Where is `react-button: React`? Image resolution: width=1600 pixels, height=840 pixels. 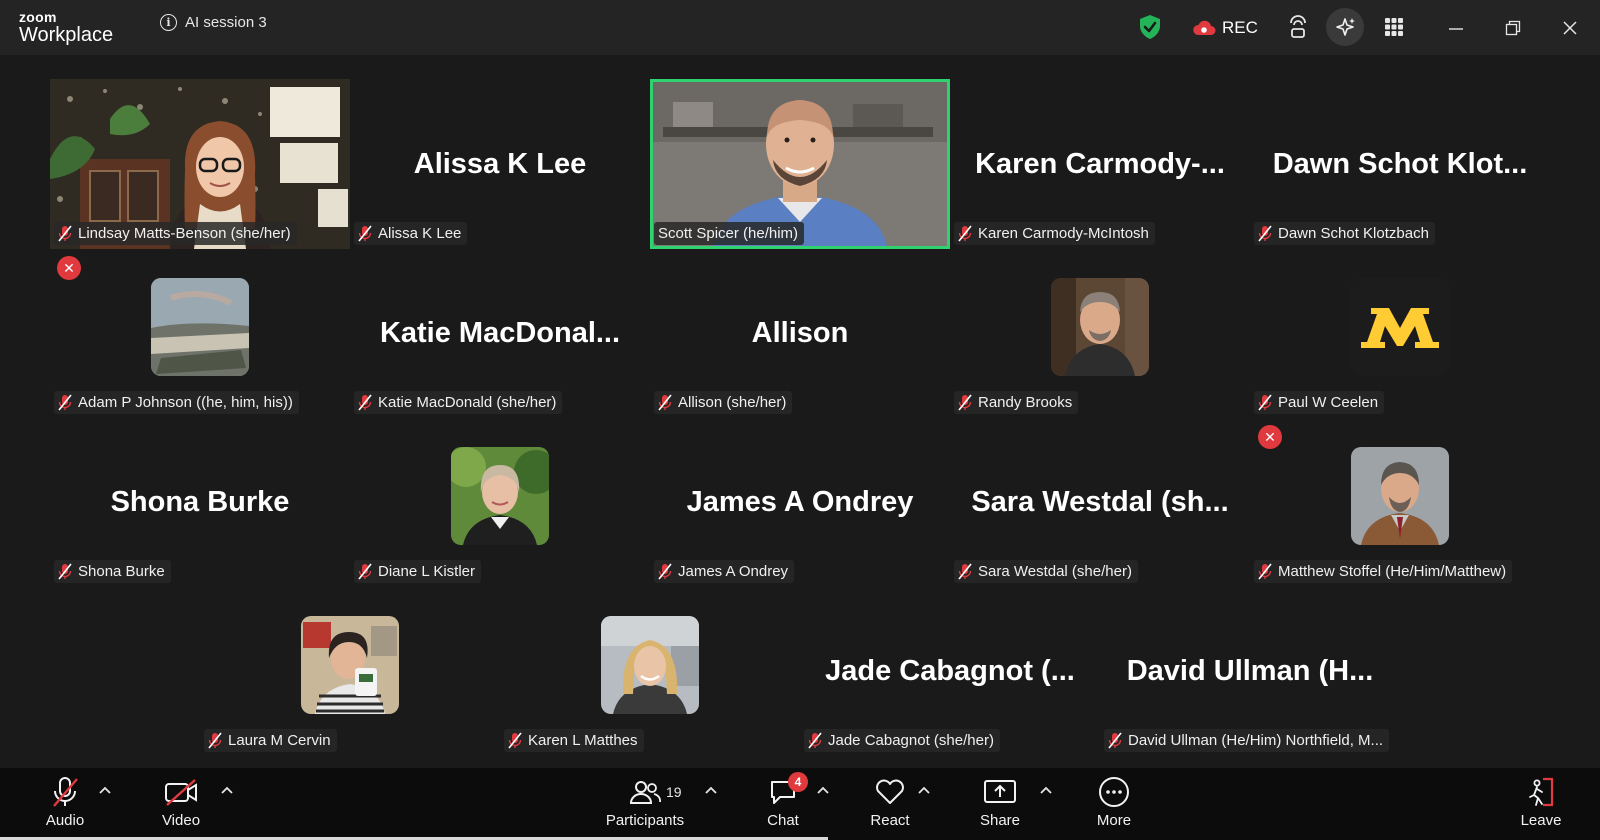 react-button: React is located at coordinates (890, 801).